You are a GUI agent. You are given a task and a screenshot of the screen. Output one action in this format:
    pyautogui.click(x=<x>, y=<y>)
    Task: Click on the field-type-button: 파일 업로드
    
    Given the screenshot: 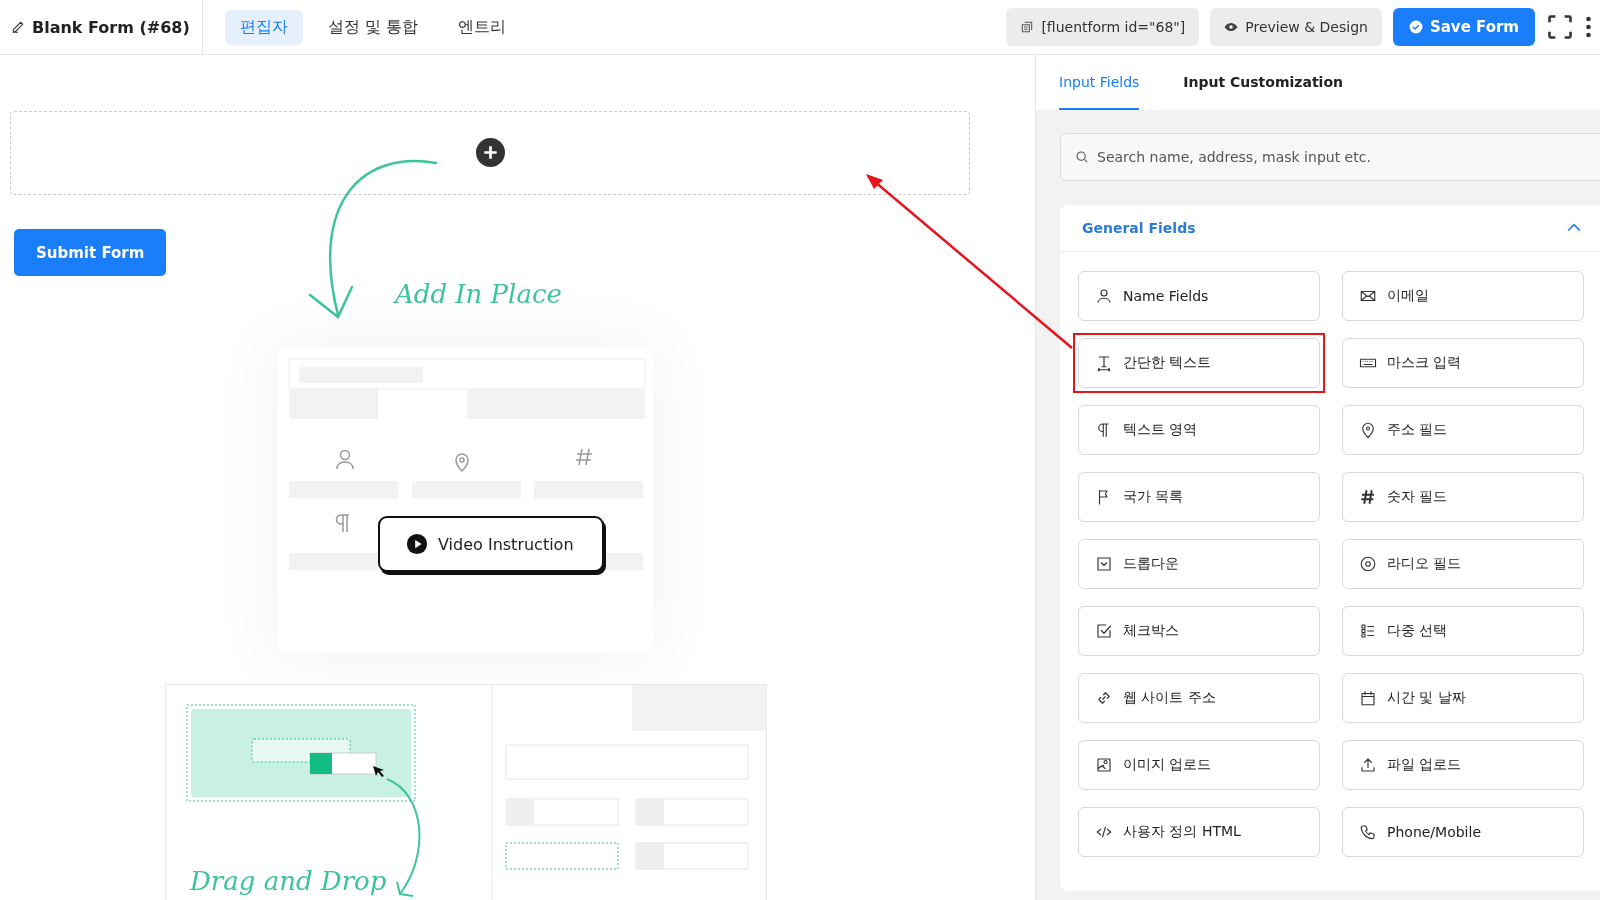 What is the action you would take?
    pyautogui.click(x=1463, y=765)
    